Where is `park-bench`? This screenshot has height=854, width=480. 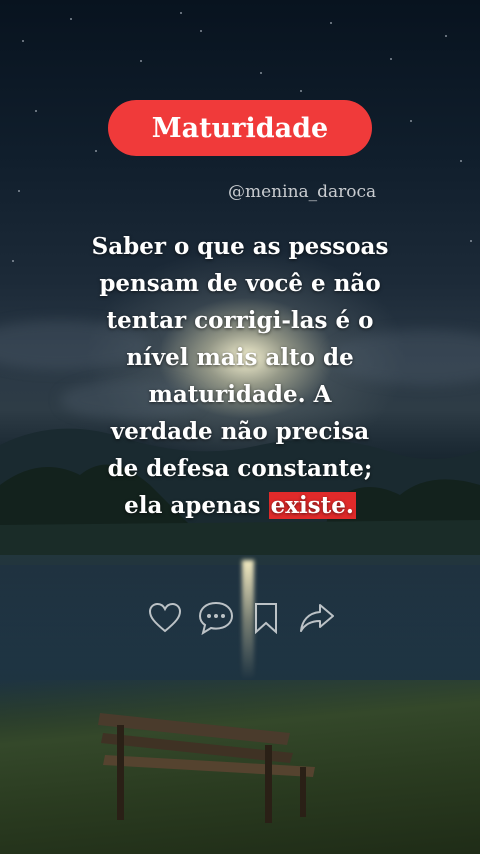 park-bench is located at coordinates (206, 768).